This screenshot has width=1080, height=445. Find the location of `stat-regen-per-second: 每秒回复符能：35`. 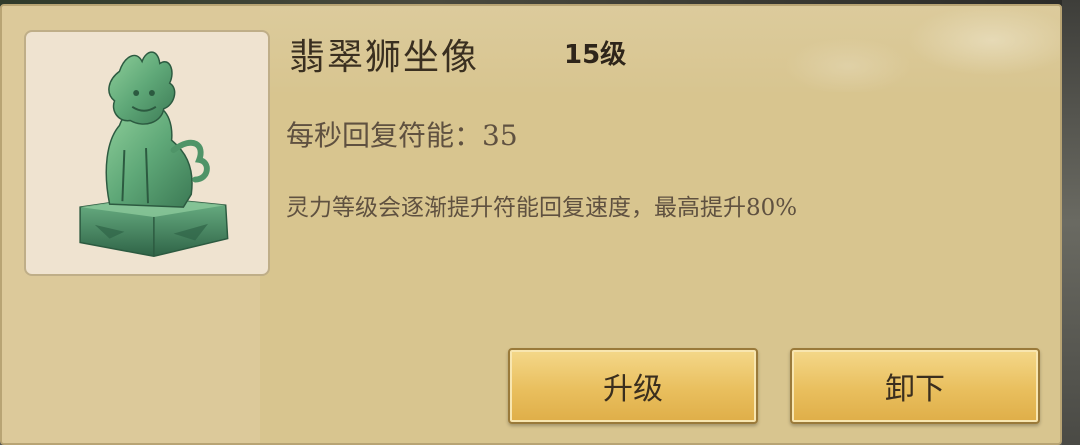

stat-regen-per-second: 每秒回复符能：35 is located at coordinates (402, 135).